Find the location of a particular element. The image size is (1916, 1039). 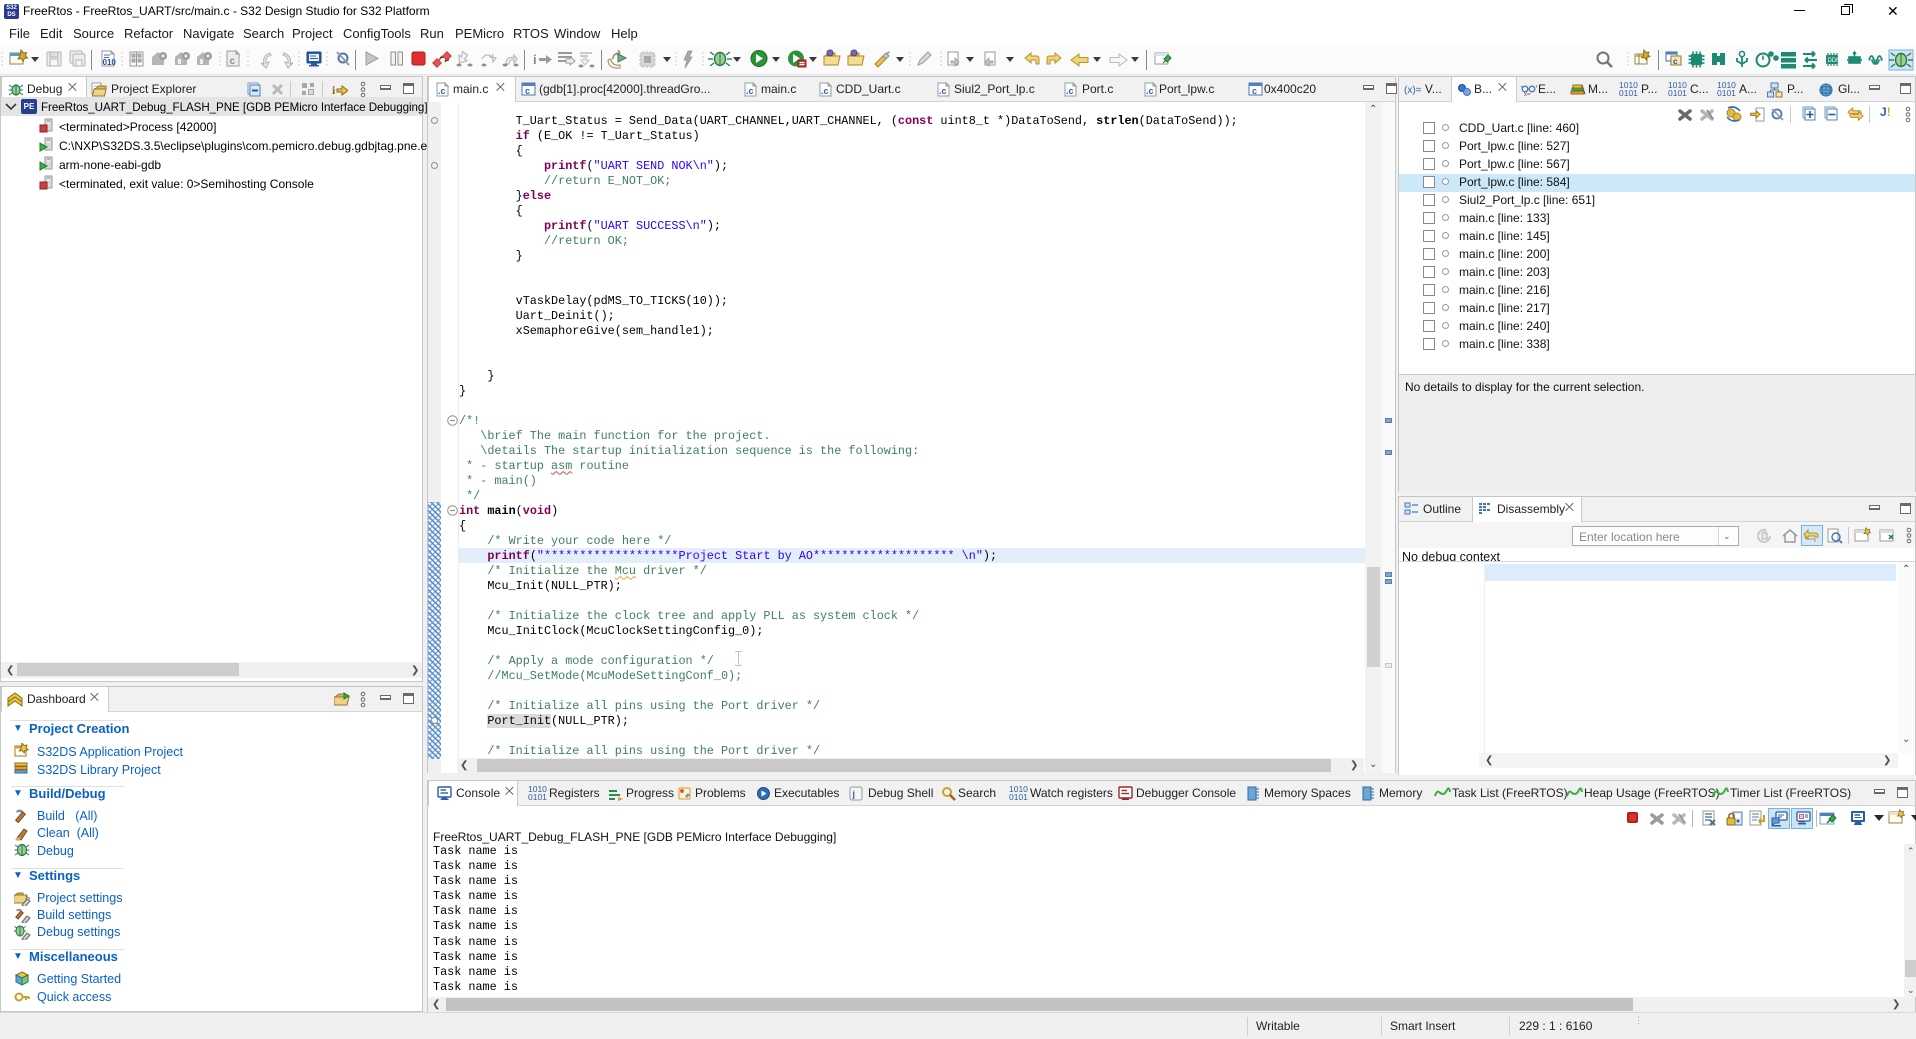

svg-text: DDR is located at coordinates (1835, 61).